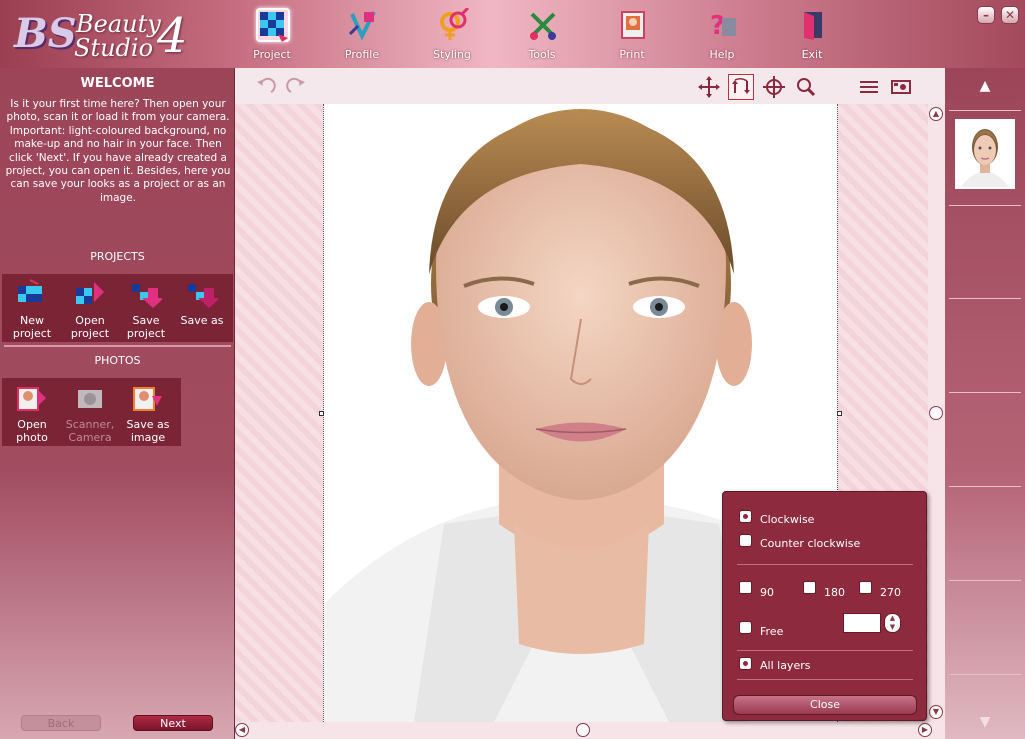 Image resolution: width=1025 pixels, height=739 pixels. I want to click on scanner-camera-button: Scanner, Camera, so click(90, 412).